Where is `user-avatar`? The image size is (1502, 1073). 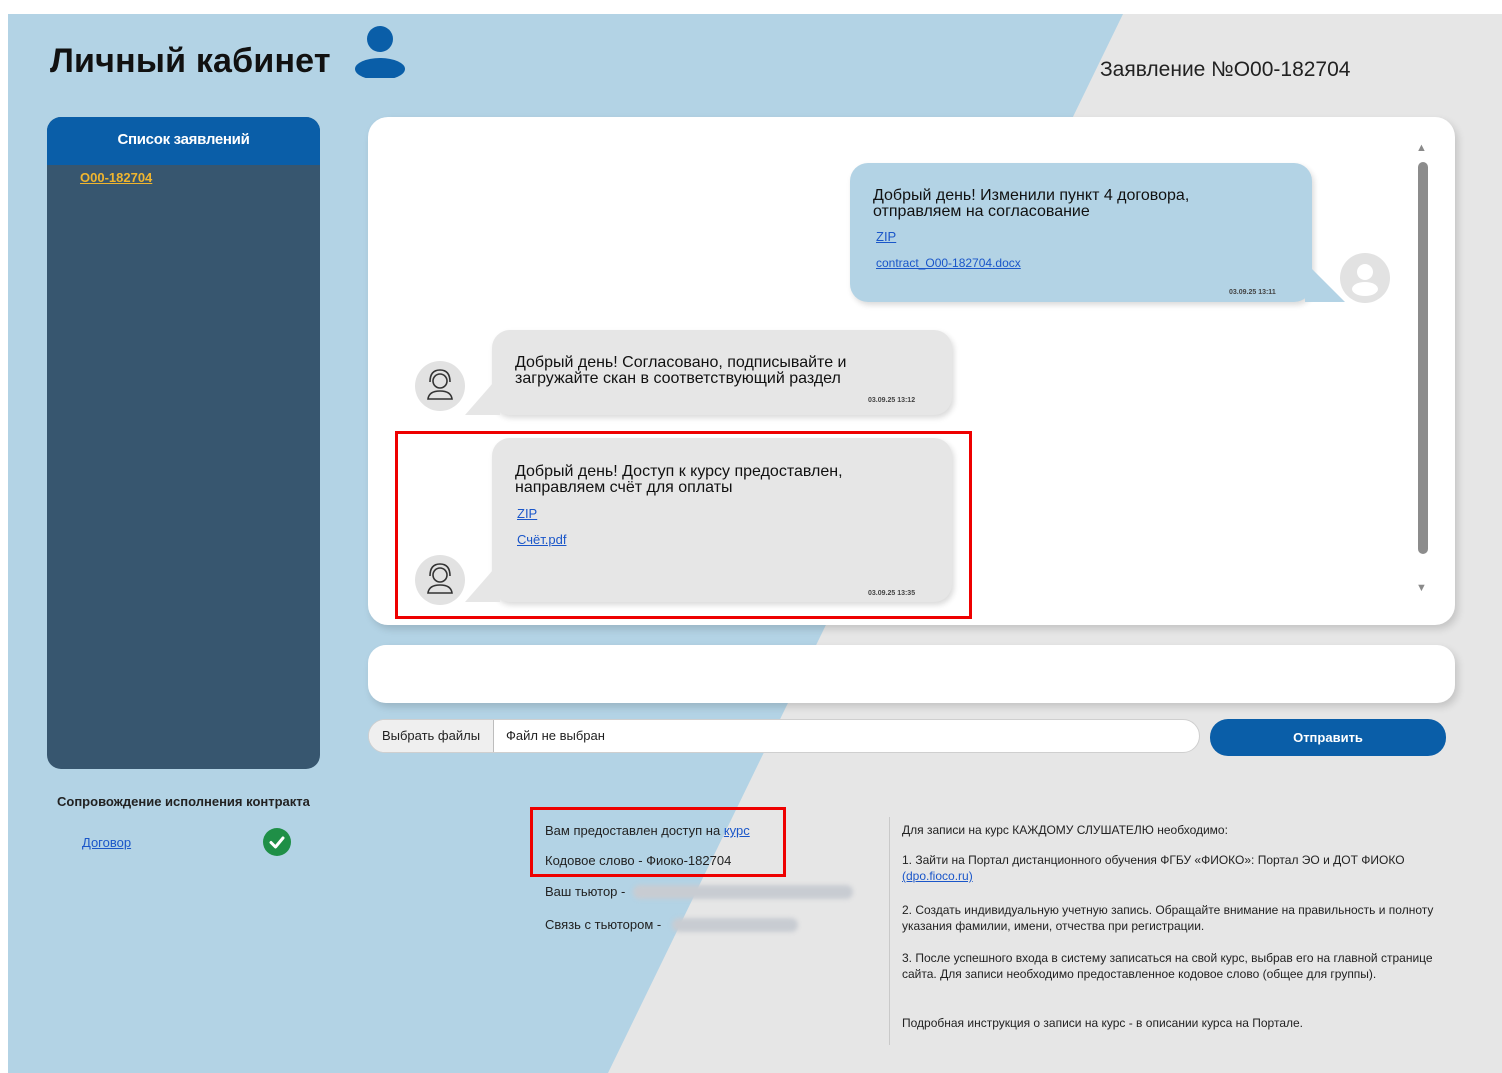
user-avatar is located at coordinates (1365, 278).